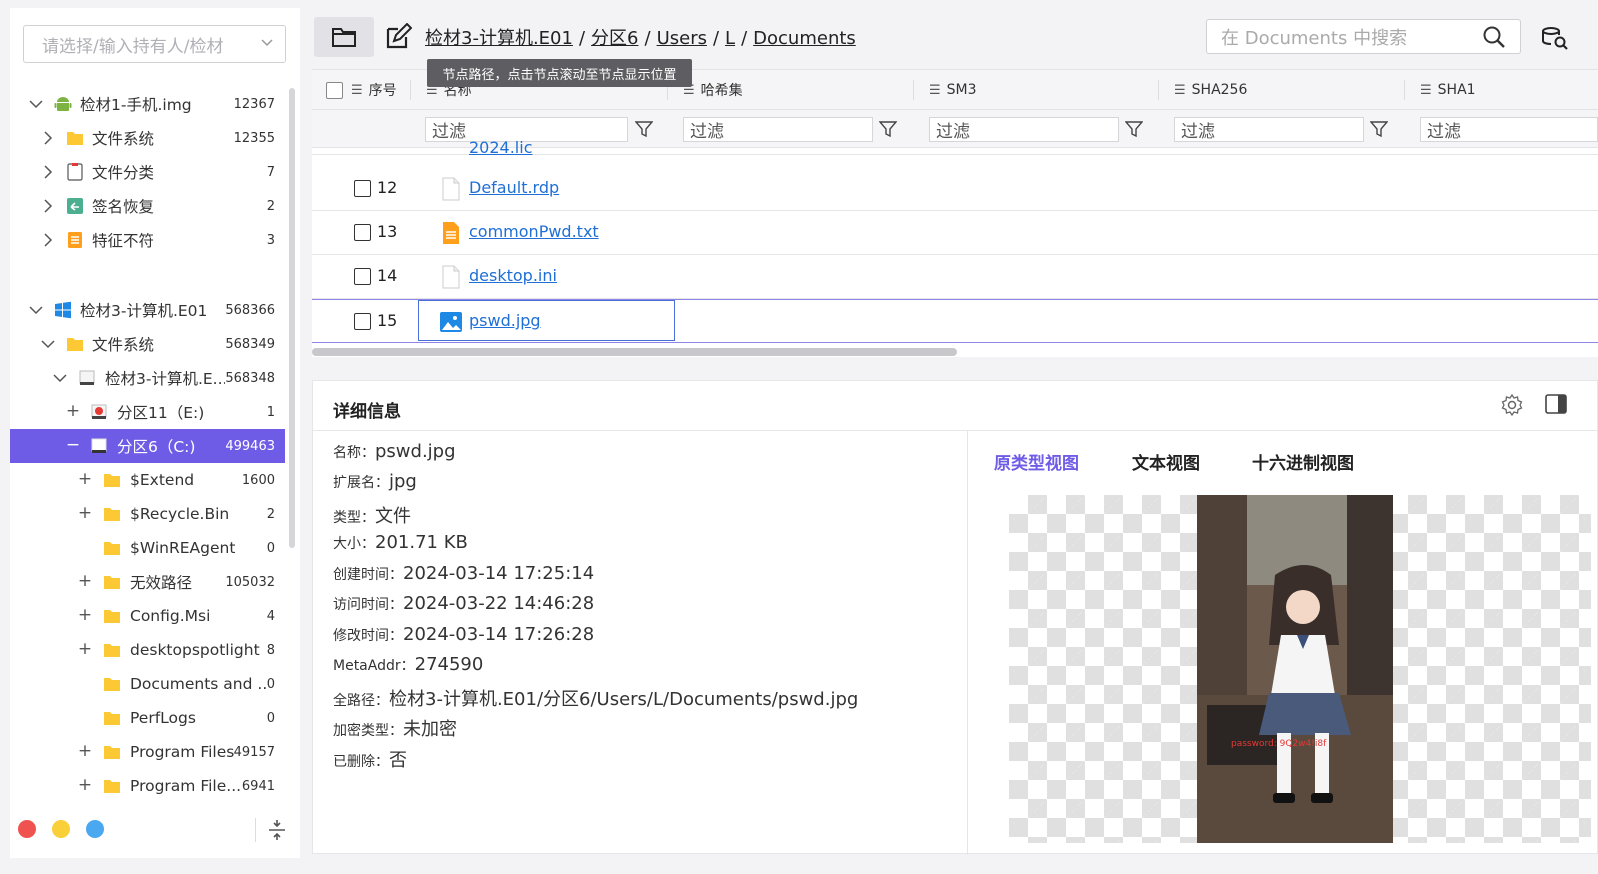  What do you see at coordinates (277, 830) in the screenshot?
I see `collapse-all-icon` at bounding box center [277, 830].